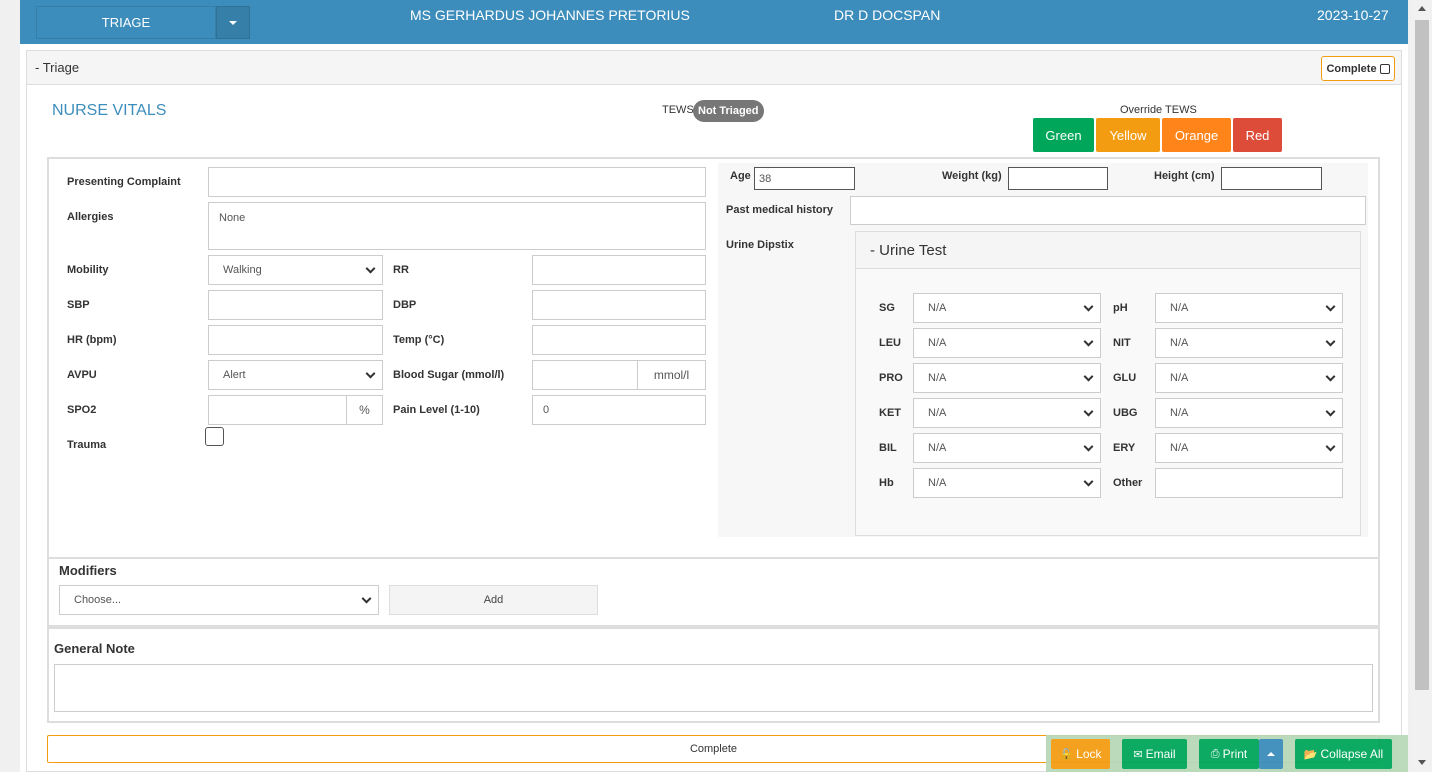  What do you see at coordinates (1007, 308) in the screenshot?
I see `urine-sg-select: N/A` at bounding box center [1007, 308].